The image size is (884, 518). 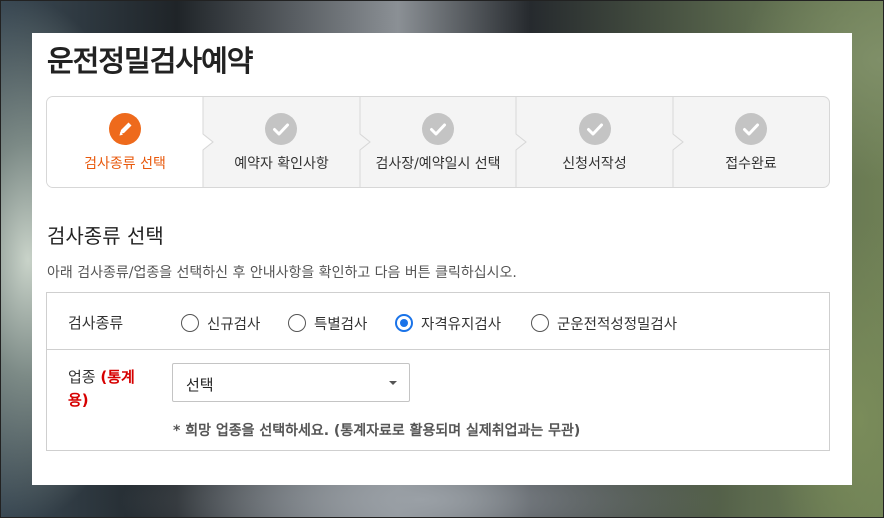 What do you see at coordinates (105, 236) in the screenshot?
I see `section-title: 검사종류 선택` at bounding box center [105, 236].